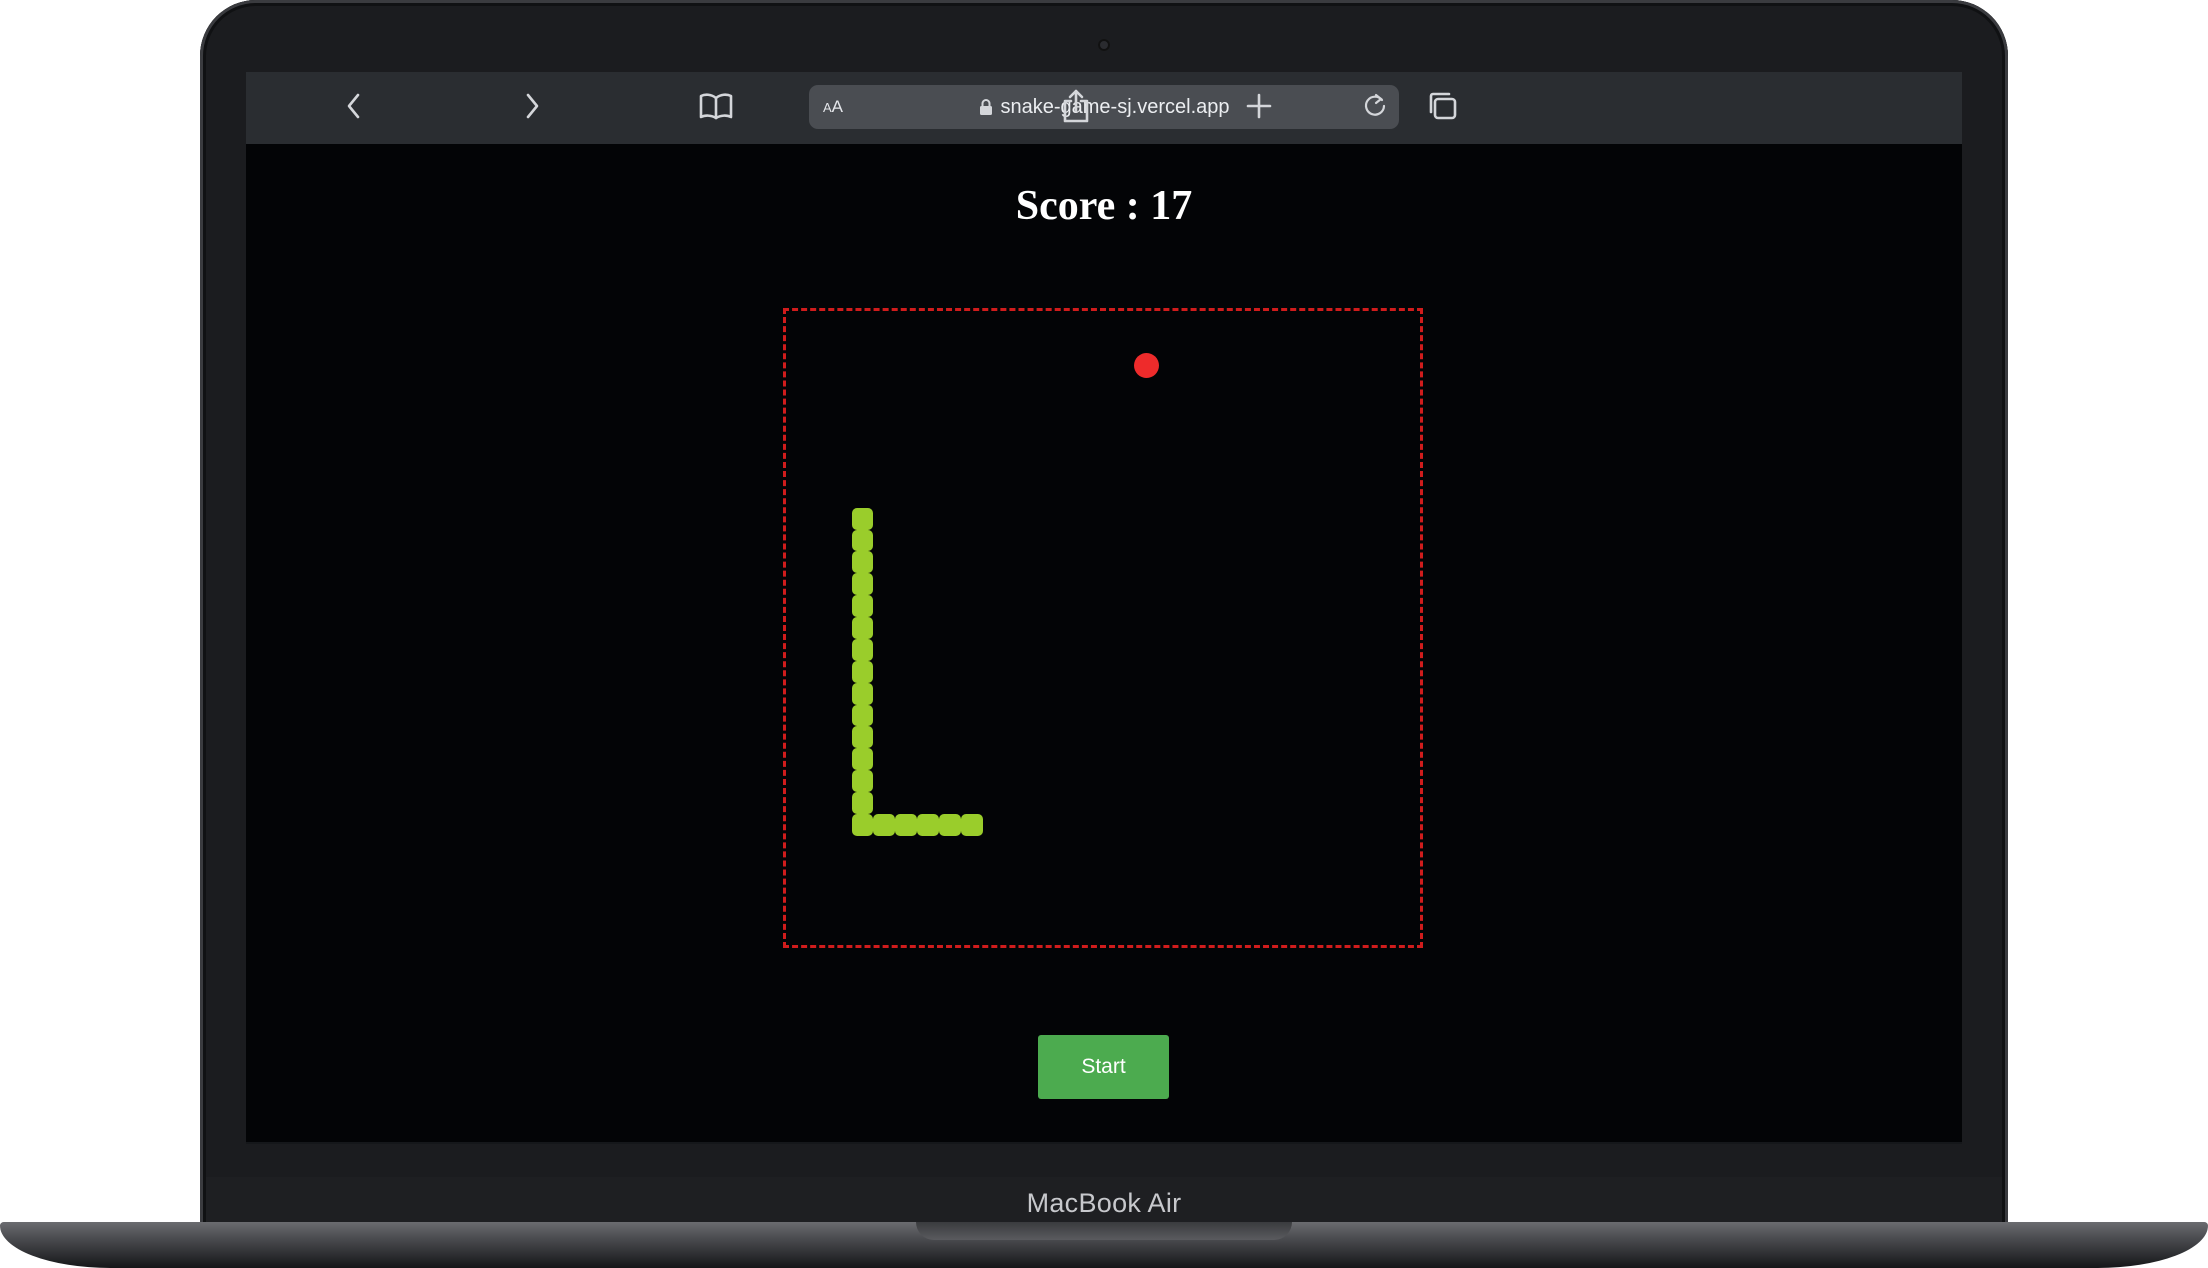 Image resolution: width=2208 pixels, height=1268 pixels. I want to click on back-button, so click(354, 108).